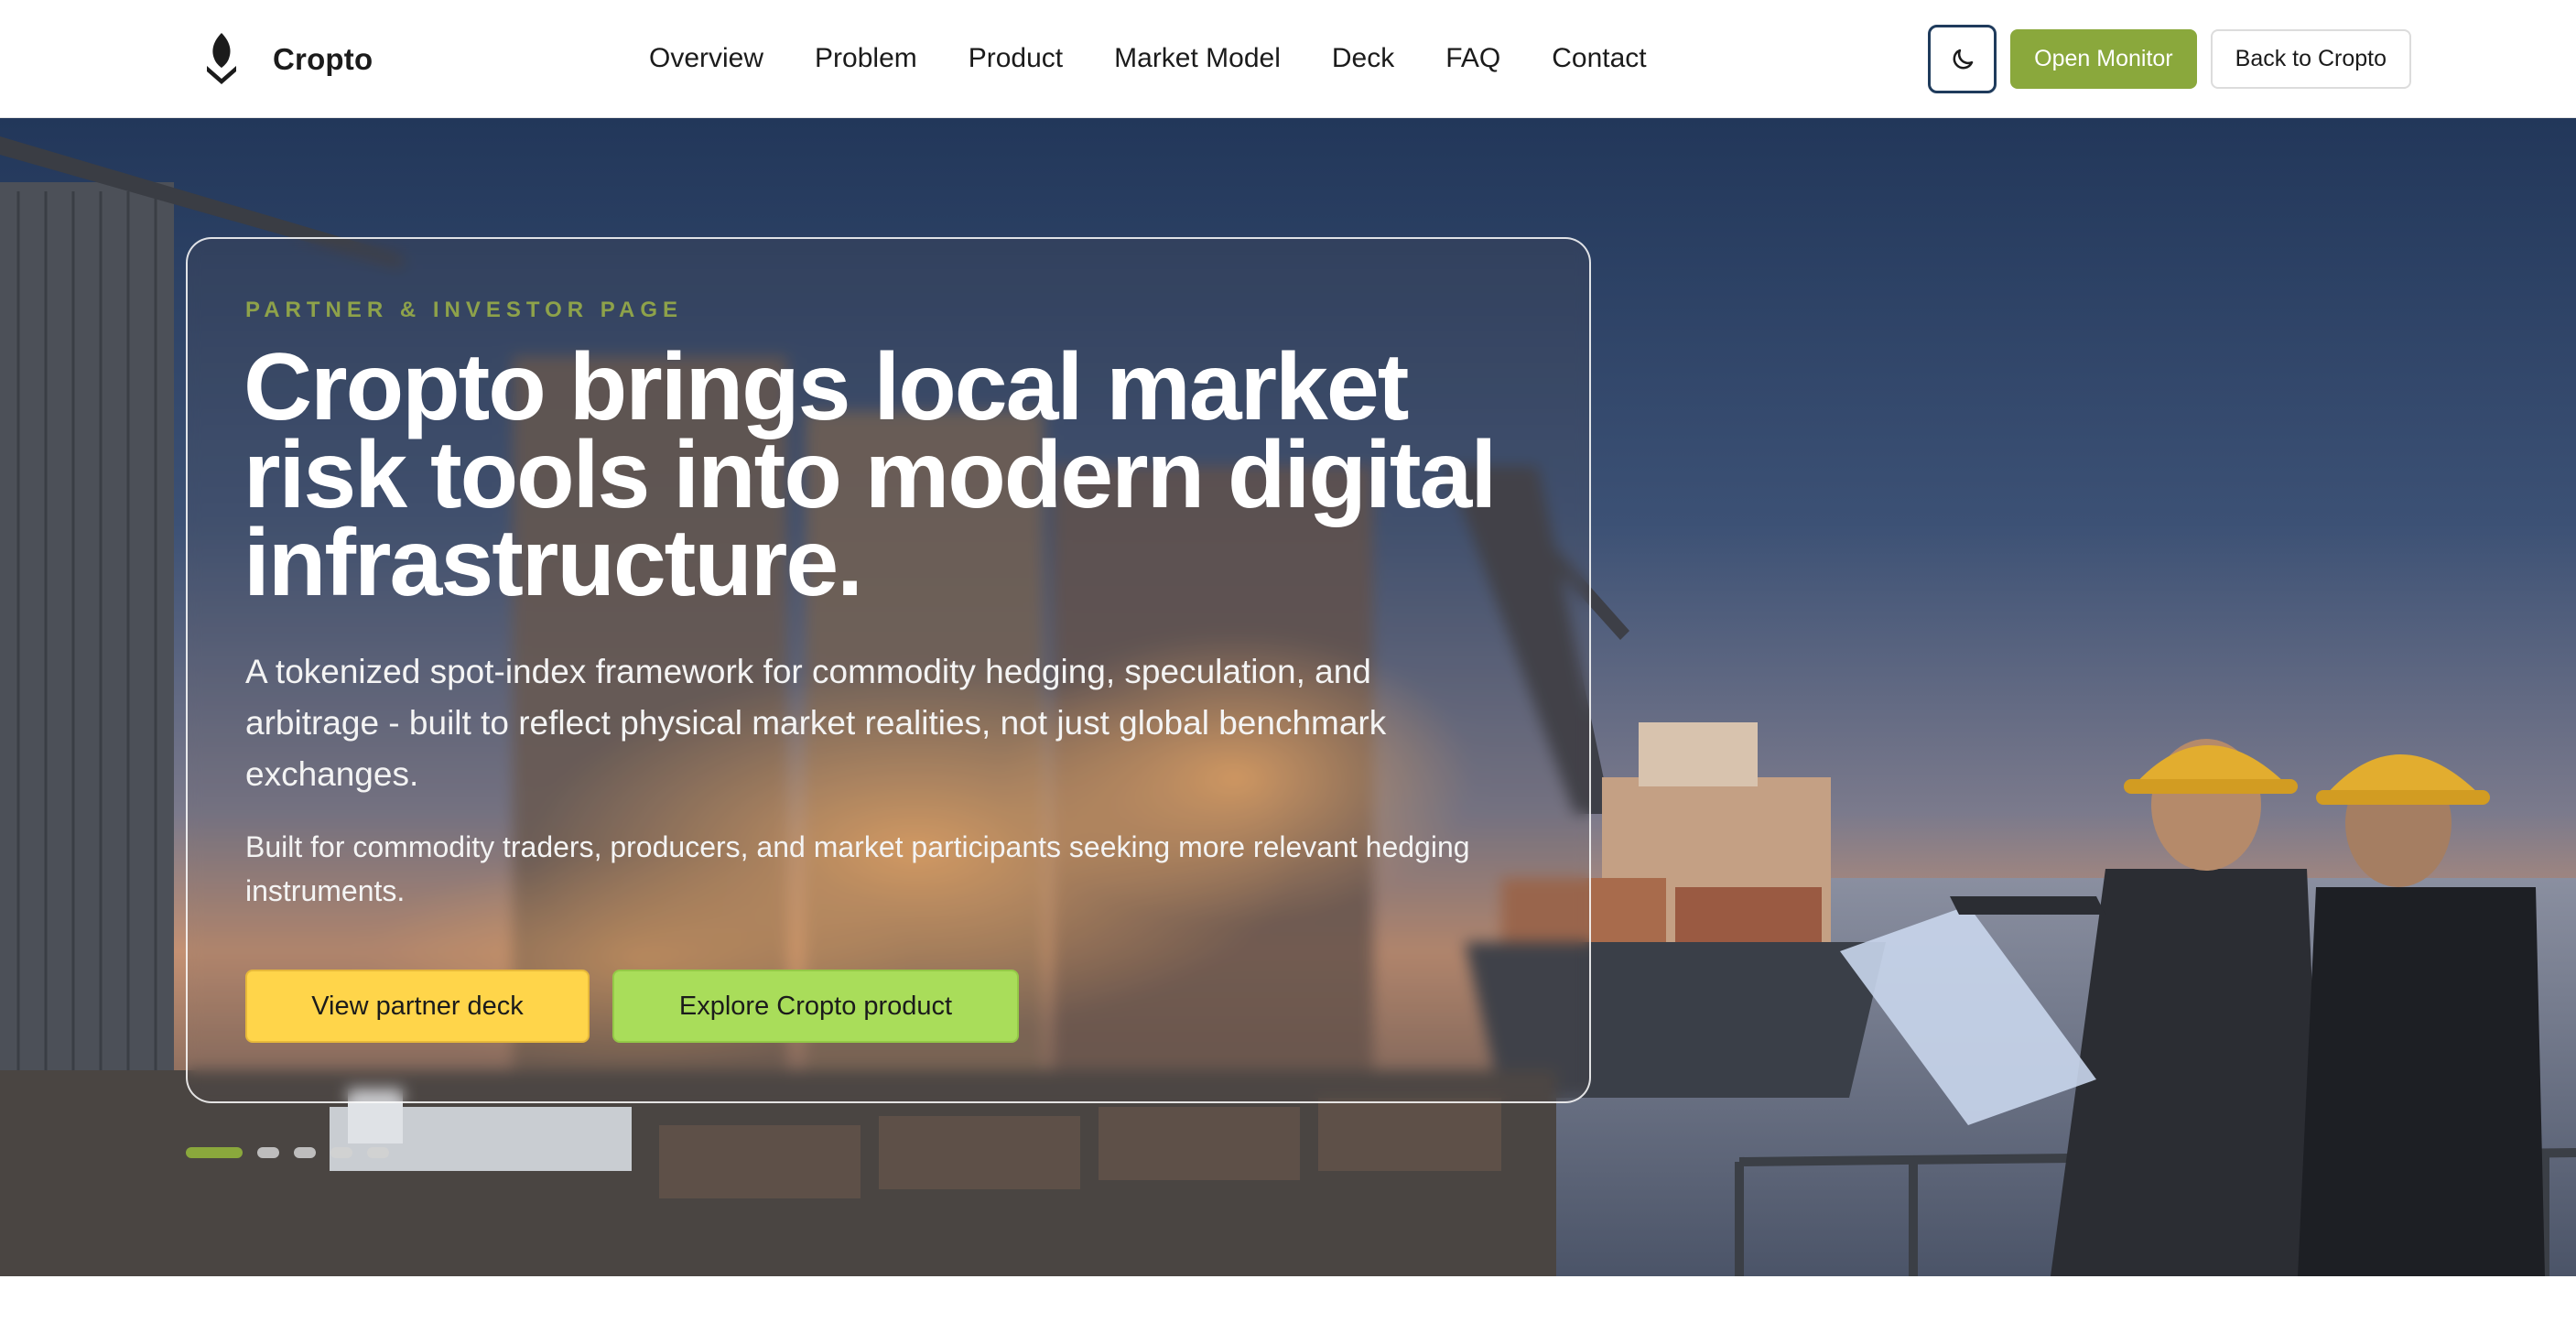 This screenshot has width=2576, height=1344. What do you see at coordinates (1197, 58) in the screenshot?
I see `nav-link-market-model: Market Model` at bounding box center [1197, 58].